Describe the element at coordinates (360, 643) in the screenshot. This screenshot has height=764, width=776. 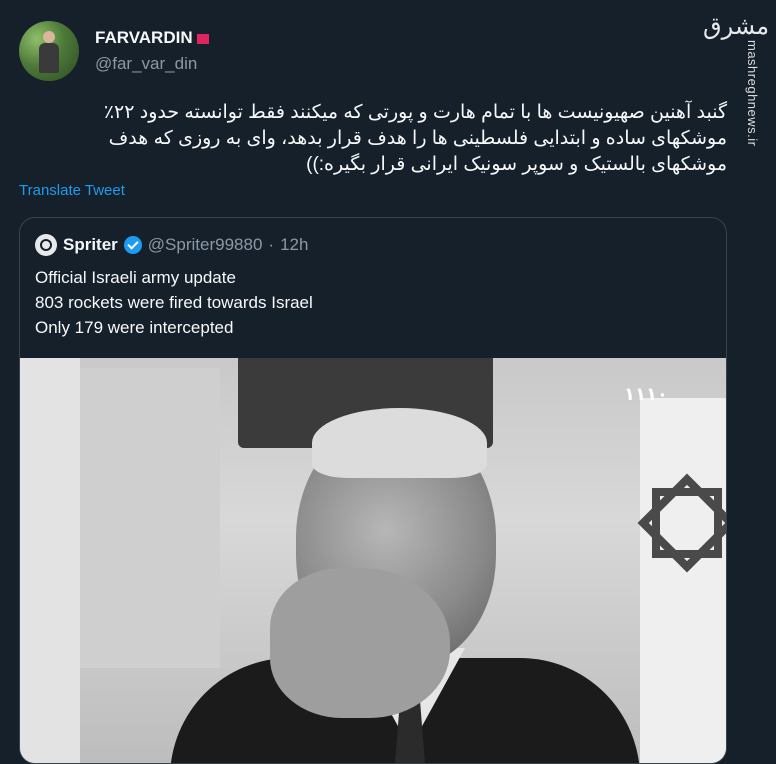
I see `portrait-hand` at that location.